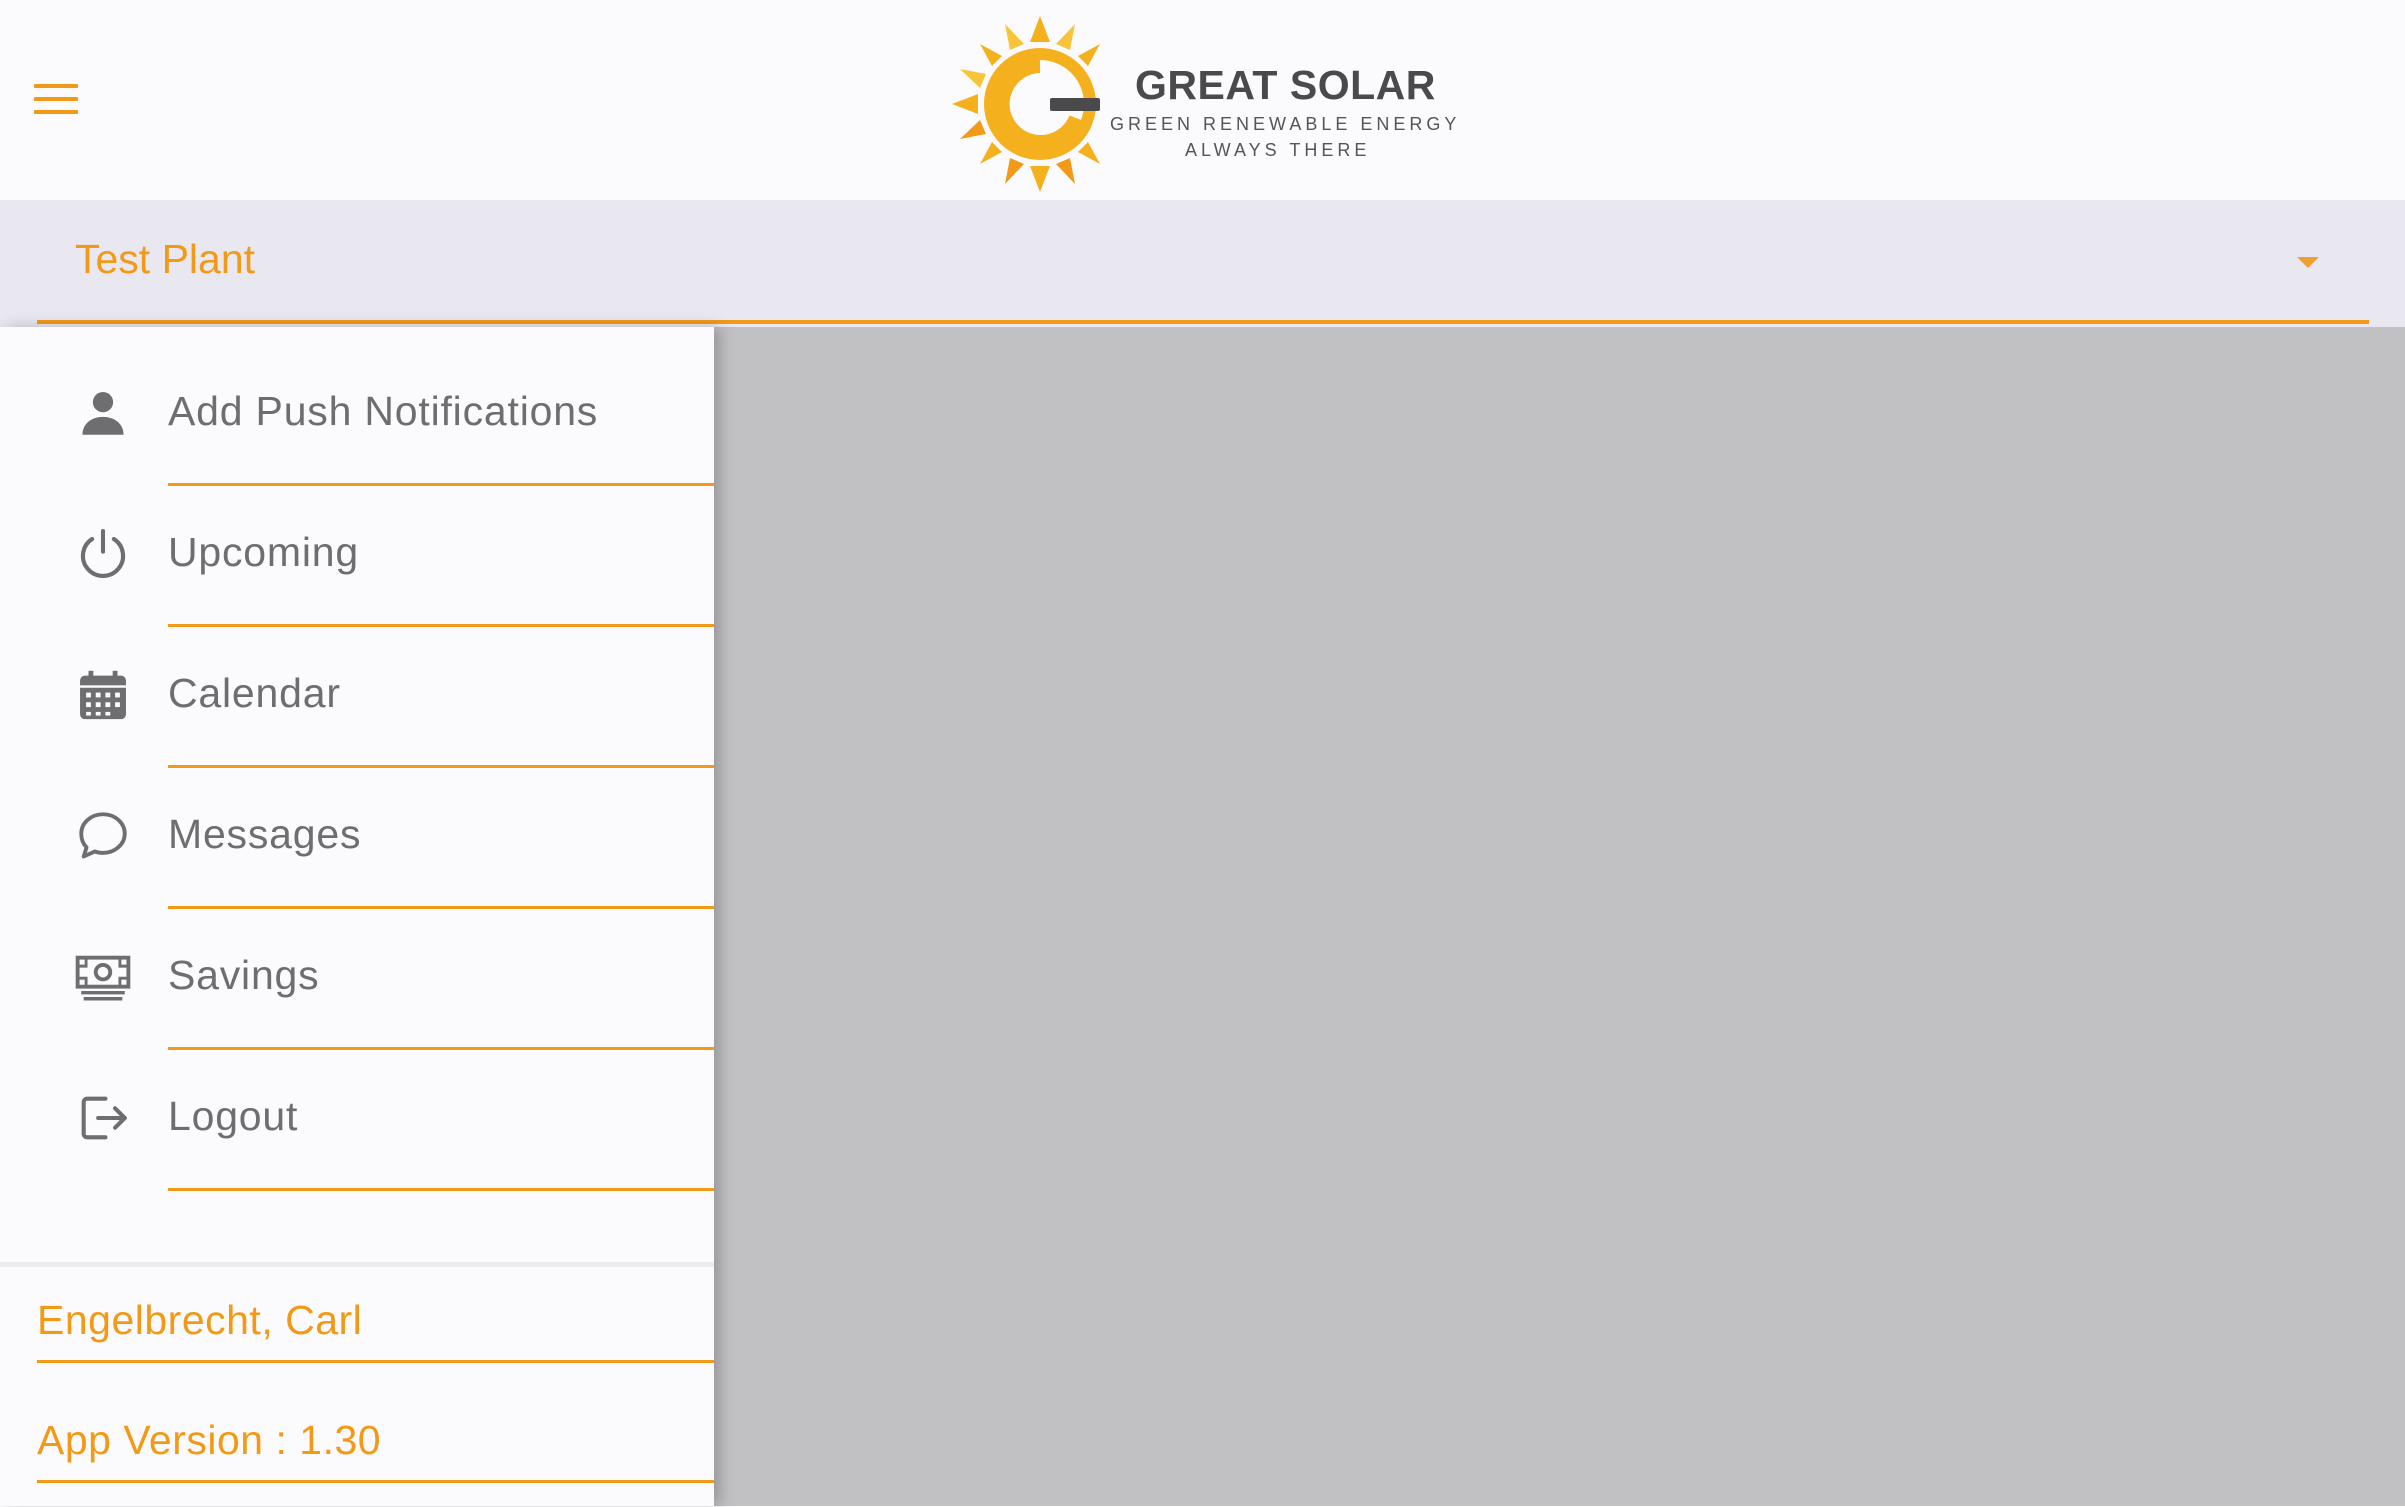  What do you see at coordinates (103, 413) in the screenshot?
I see `person-icon` at bounding box center [103, 413].